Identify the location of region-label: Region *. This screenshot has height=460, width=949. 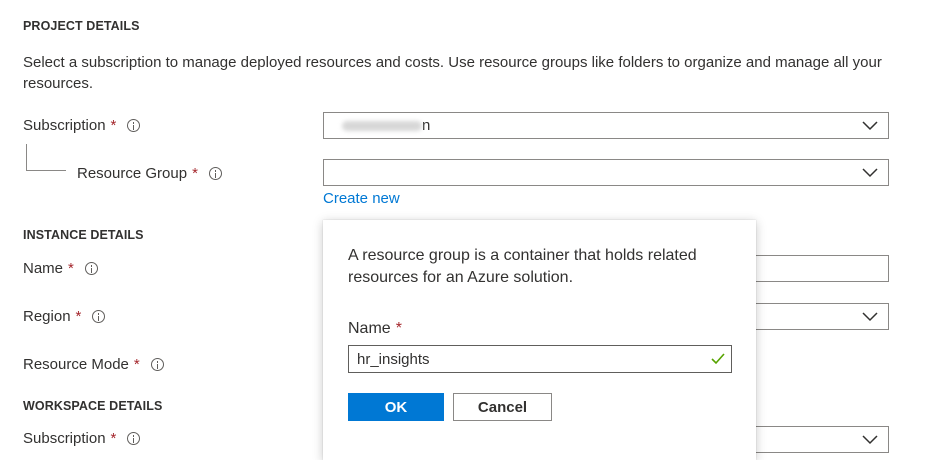
(64, 316).